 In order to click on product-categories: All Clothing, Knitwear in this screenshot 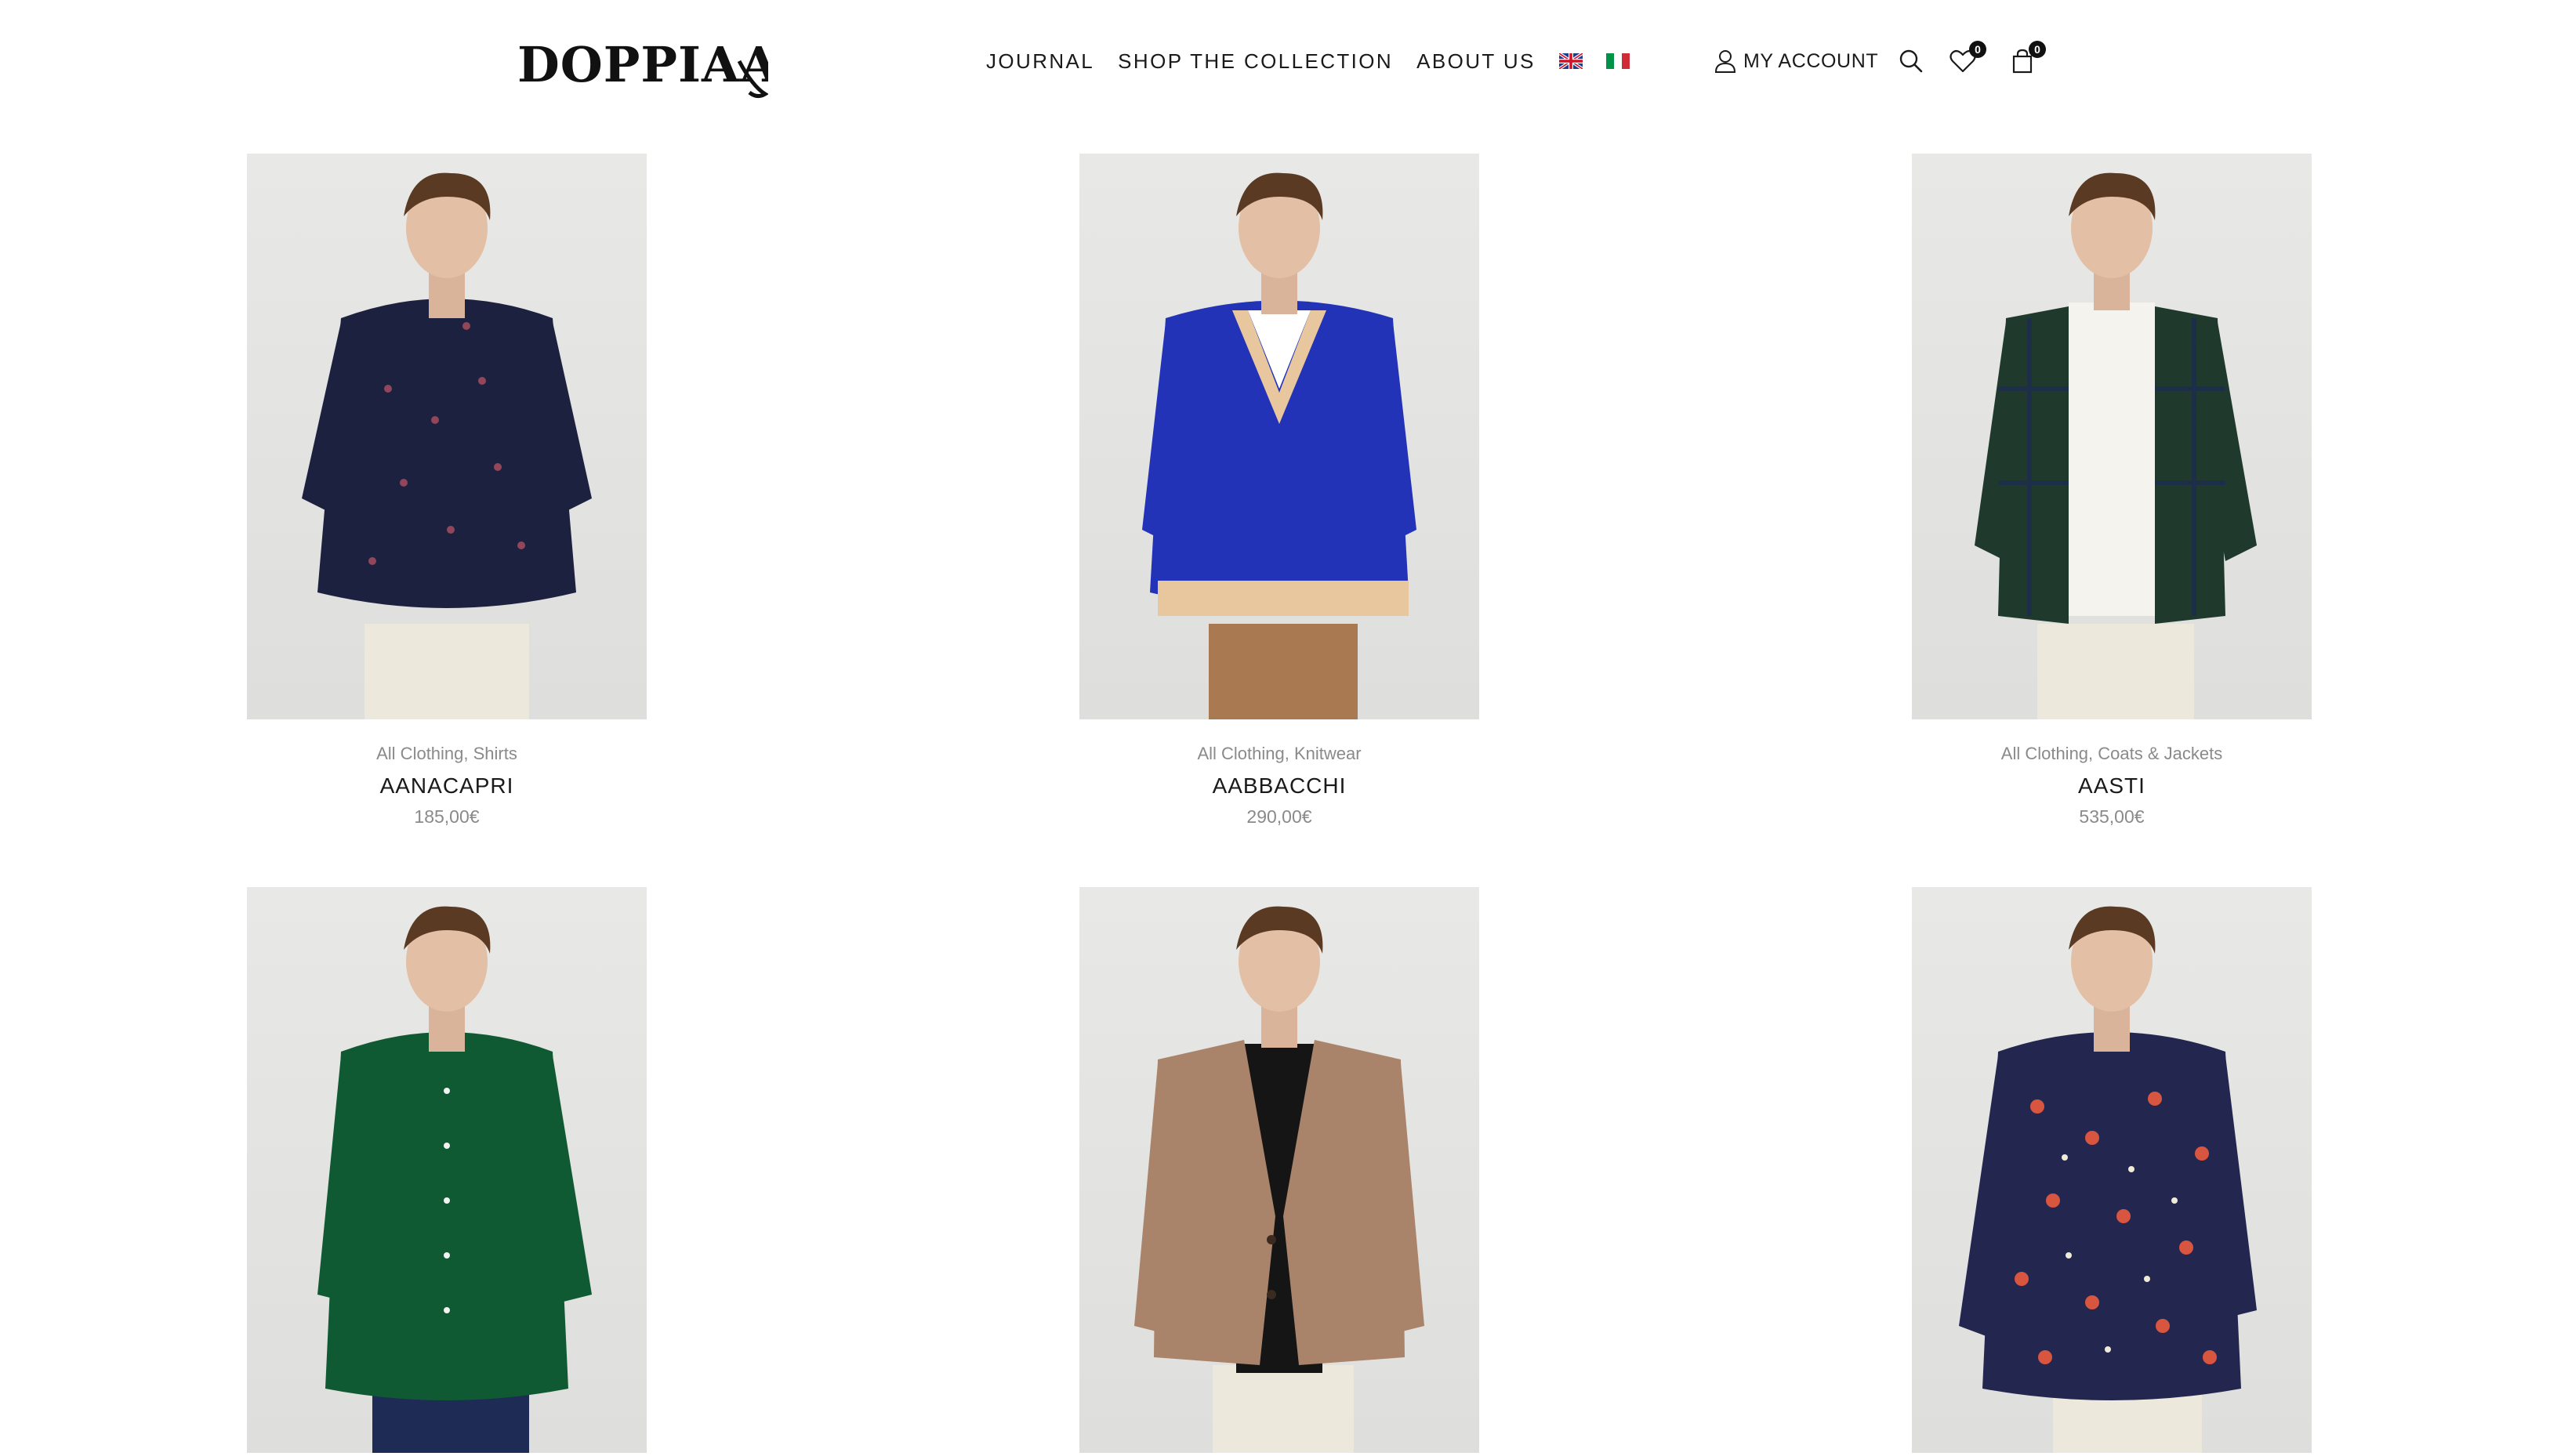, I will do `click(1279, 754)`.